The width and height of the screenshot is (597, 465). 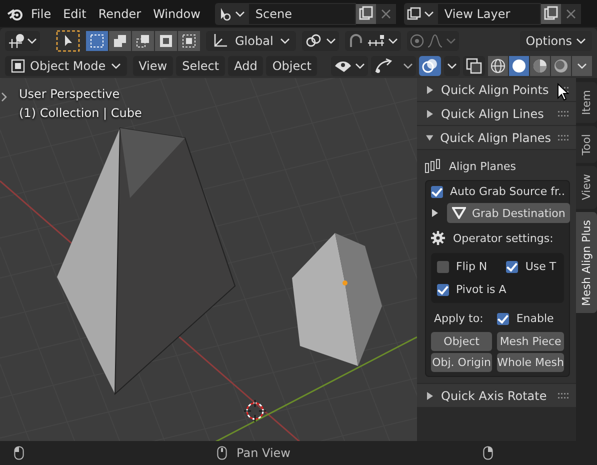 I want to click on grab-destination-button: Grab Destination, so click(x=508, y=213).